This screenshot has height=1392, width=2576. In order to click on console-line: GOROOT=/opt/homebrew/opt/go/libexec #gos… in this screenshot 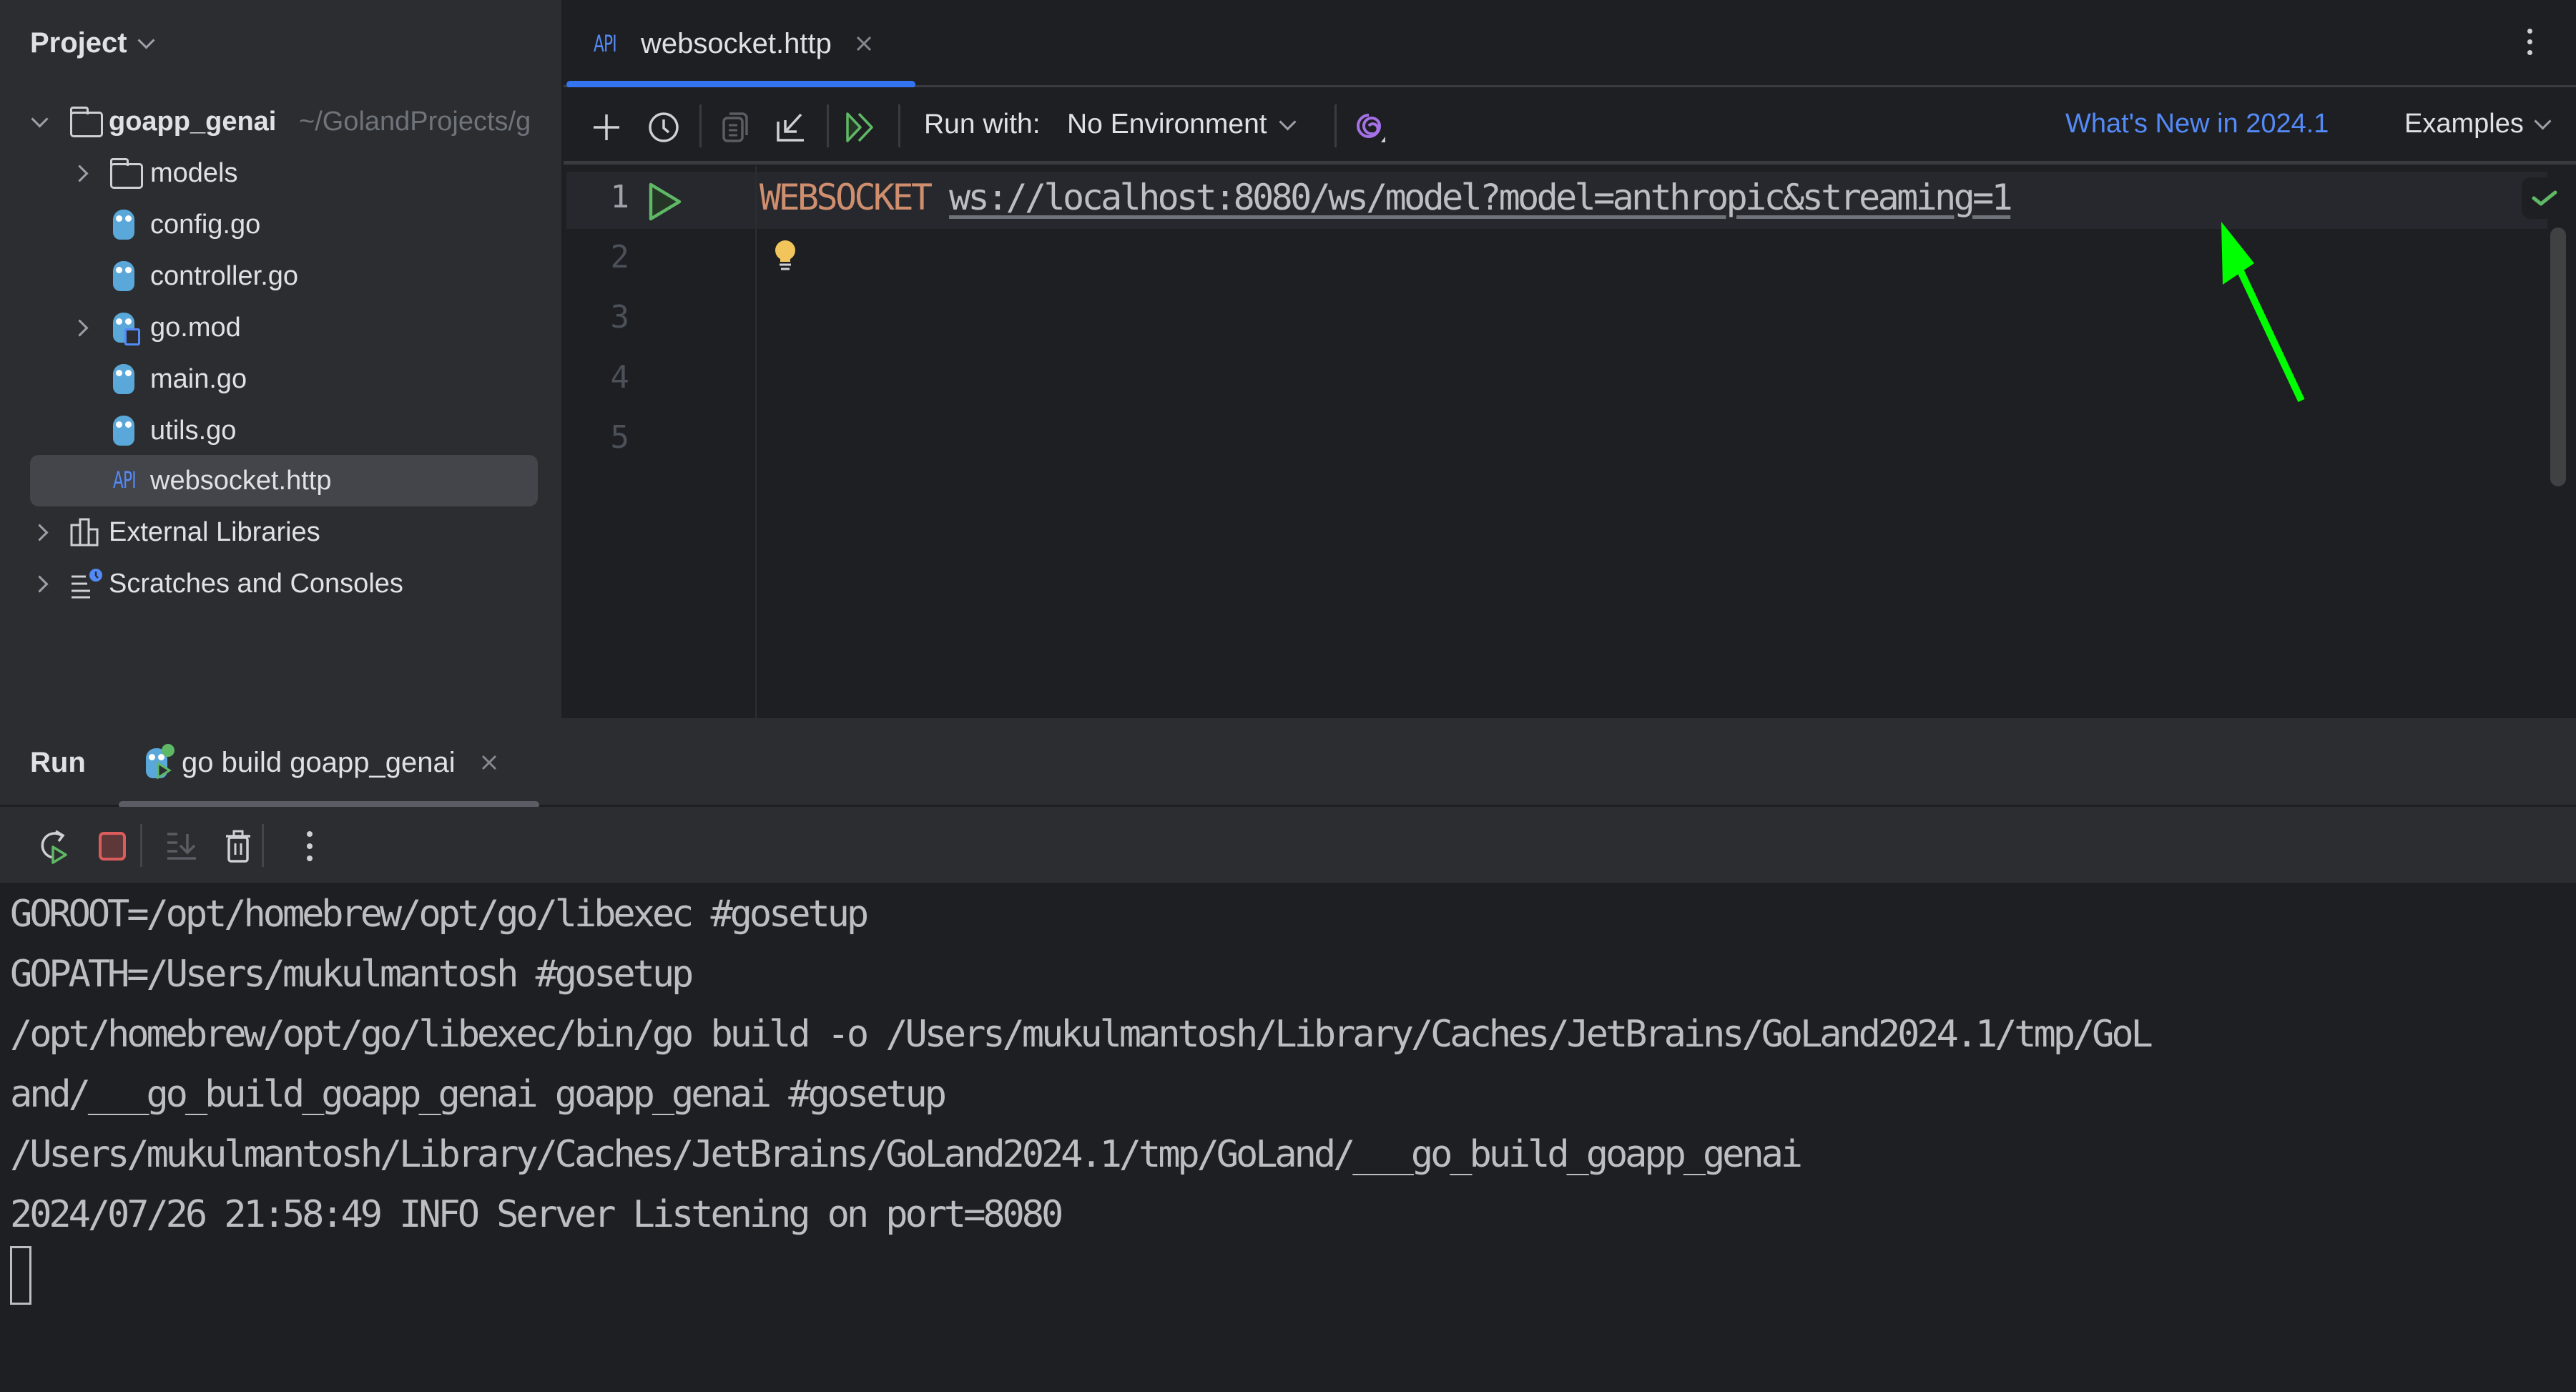, I will do `click(440, 914)`.